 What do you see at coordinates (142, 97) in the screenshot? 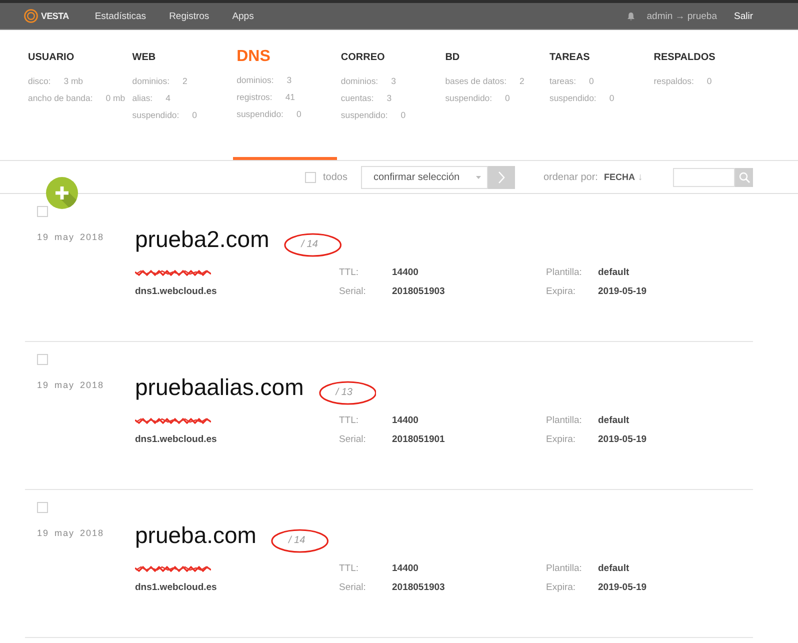
I see `stat-label: alias:` at bounding box center [142, 97].